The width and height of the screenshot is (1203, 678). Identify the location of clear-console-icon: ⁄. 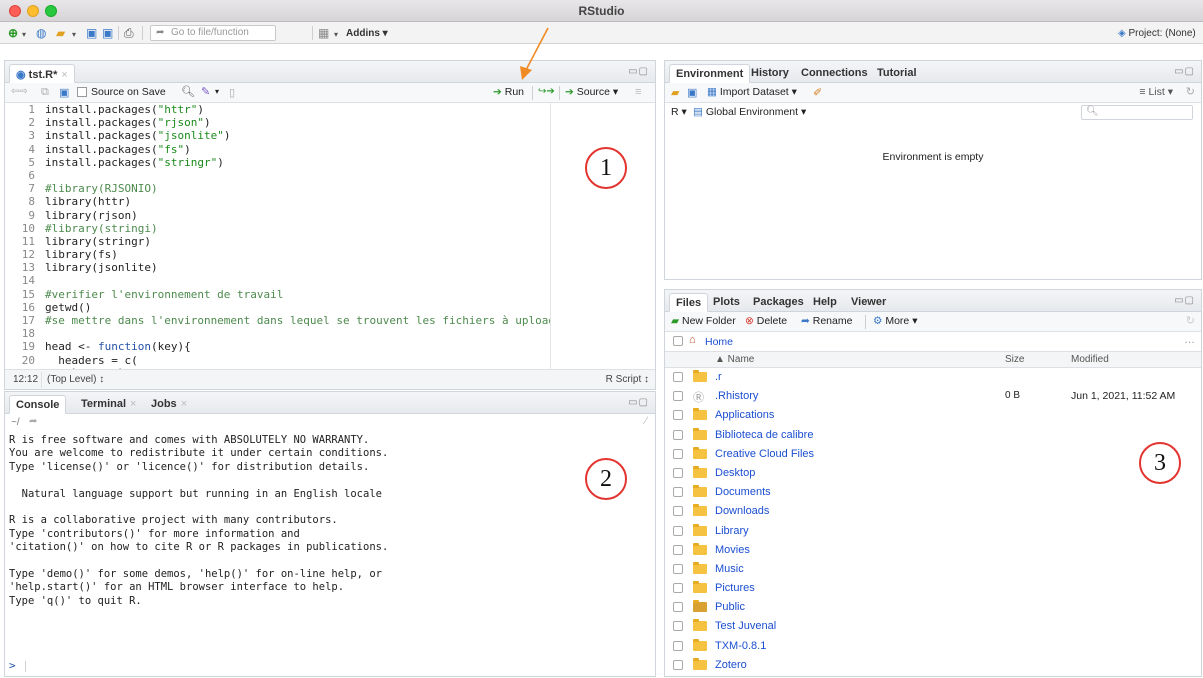
(646, 421).